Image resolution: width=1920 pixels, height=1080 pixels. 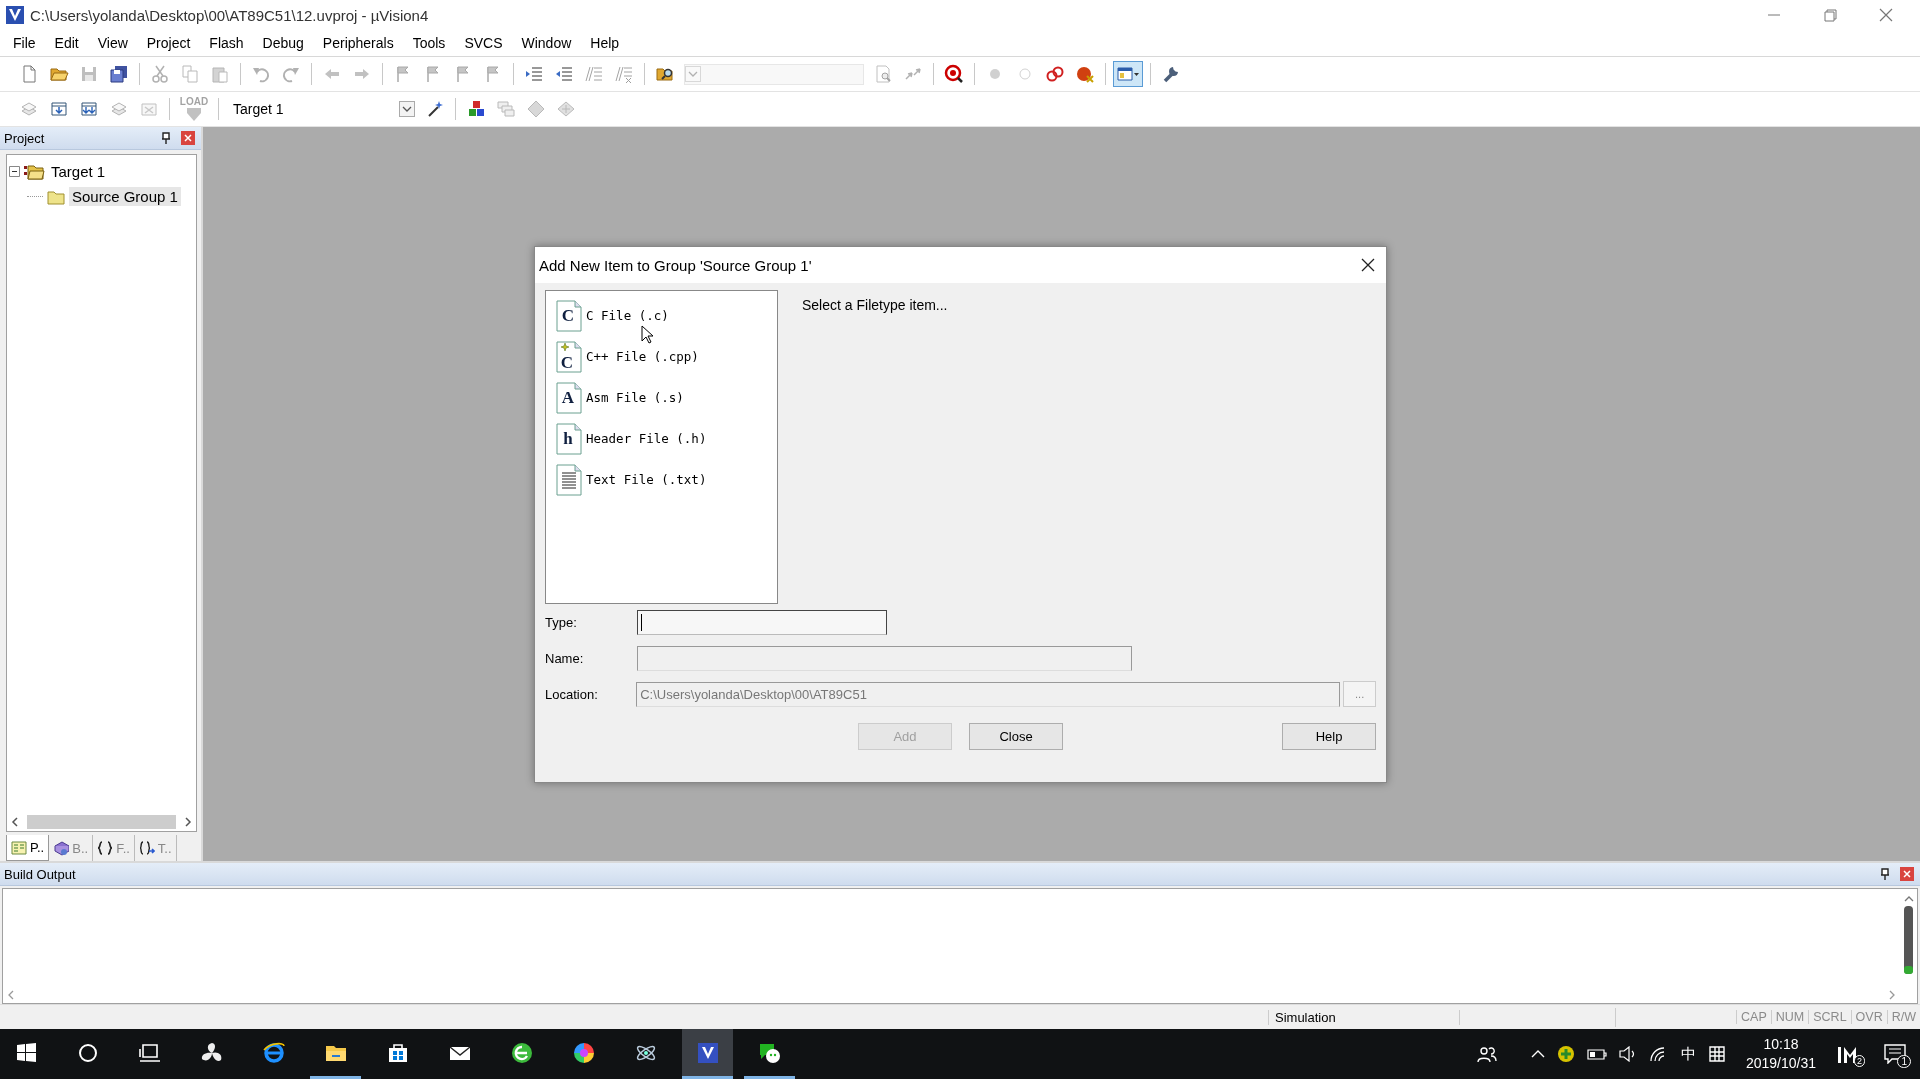 I want to click on scrollbar-thumb, so click(x=1908, y=940).